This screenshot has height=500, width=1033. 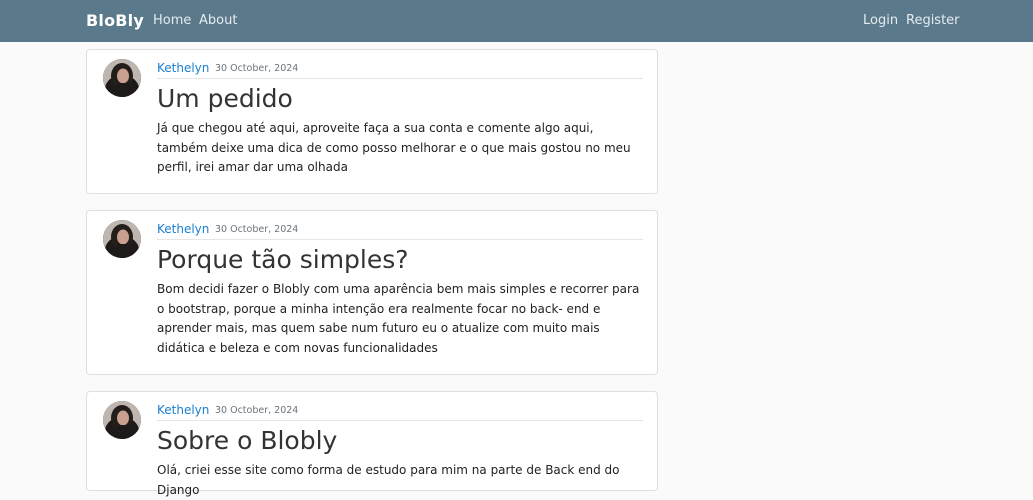 I want to click on navbar: BloBly Home About Login Register, so click(x=516, y=21).